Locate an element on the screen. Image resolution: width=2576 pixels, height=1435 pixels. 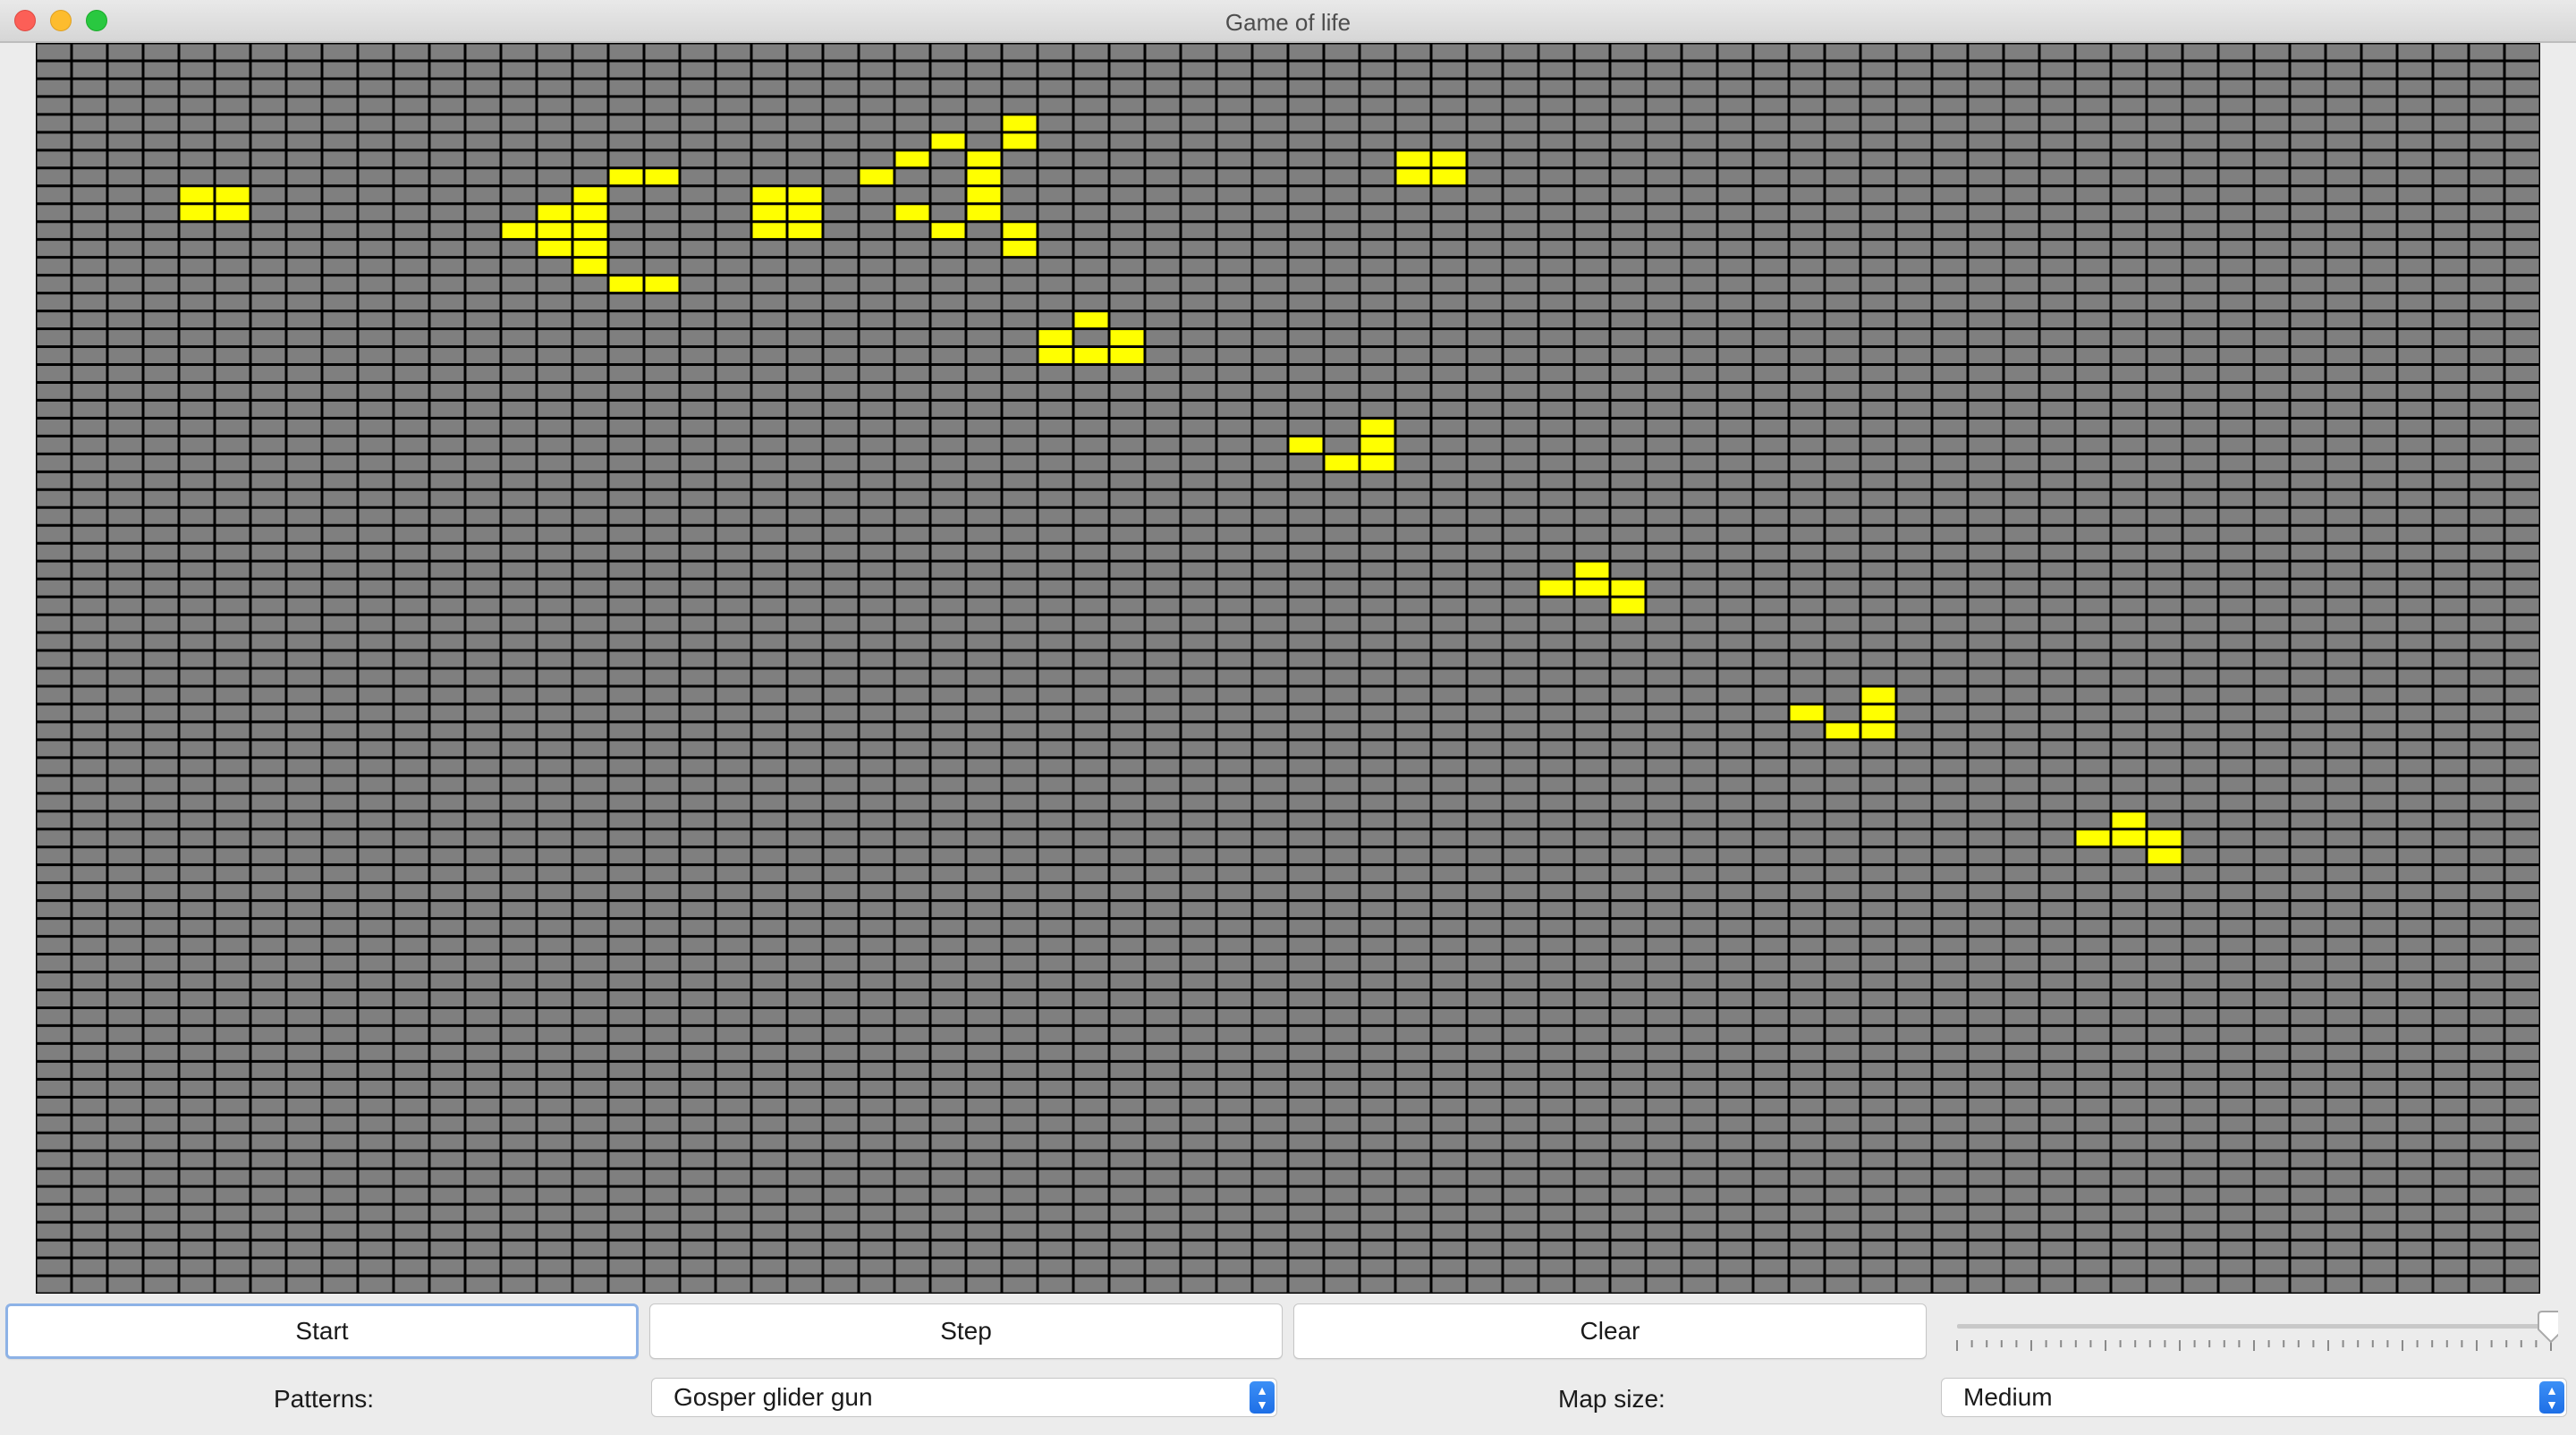
map-size-label: Map size: is located at coordinates (1611, 1399).